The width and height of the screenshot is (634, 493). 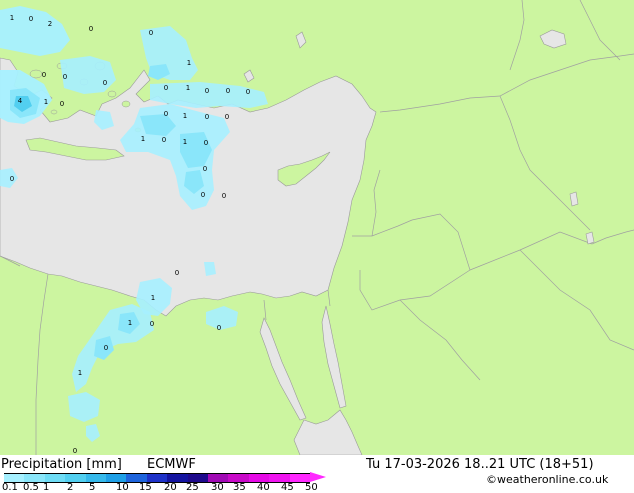 What do you see at coordinates (50, 24) in the screenshot?
I see `precip-value-label: 2` at bounding box center [50, 24].